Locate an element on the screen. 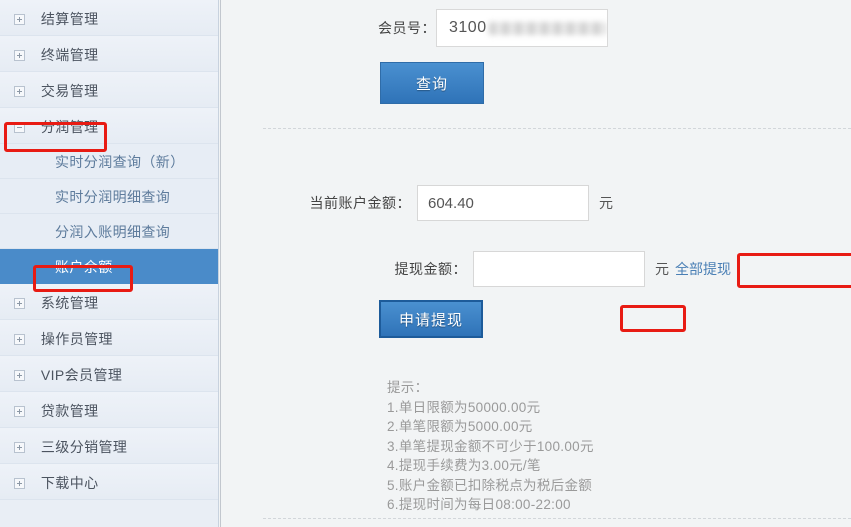 Image resolution: width=851 pixels, height=527 pixels. sidebar-item-realtime-fenrun-detail-query: 实时分润明细查询 is located at coordinates (109, 196).